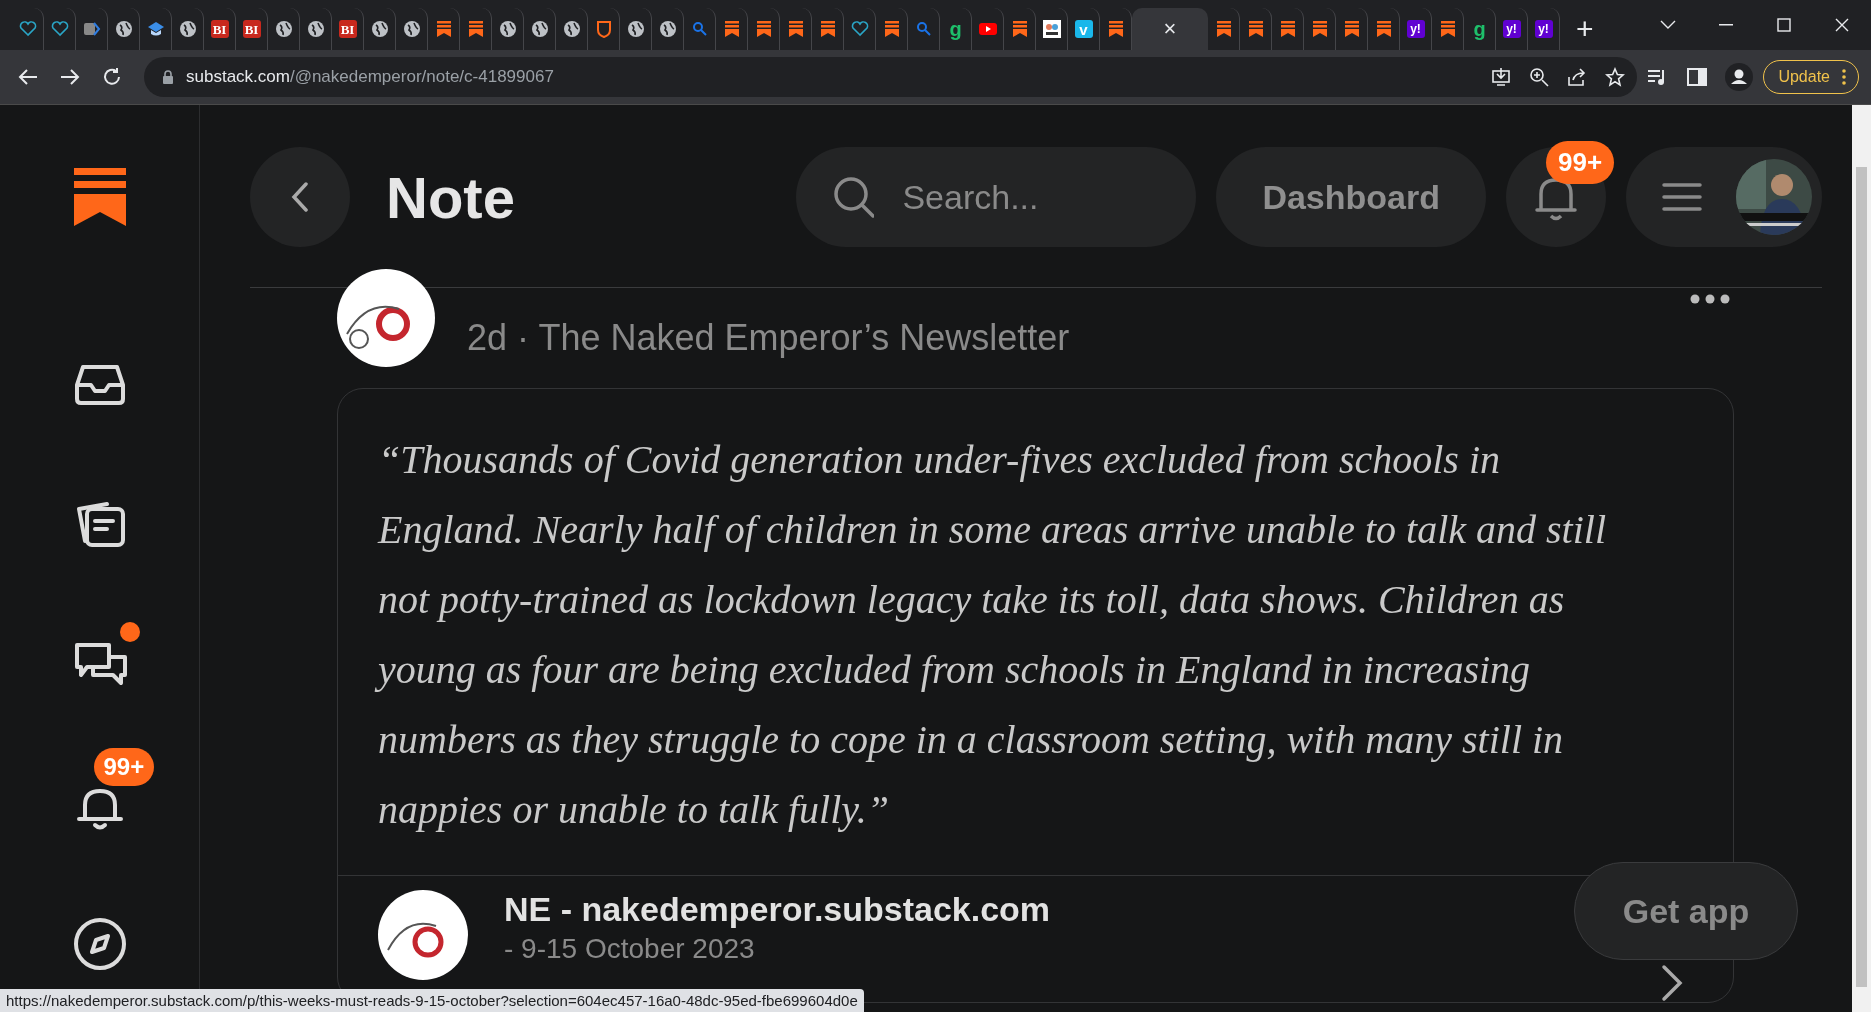 This screenshot has height=1012, width=1871. Describe the element at coordinates (99, 197) in the screenshot. I see `substack-logo` at that location.